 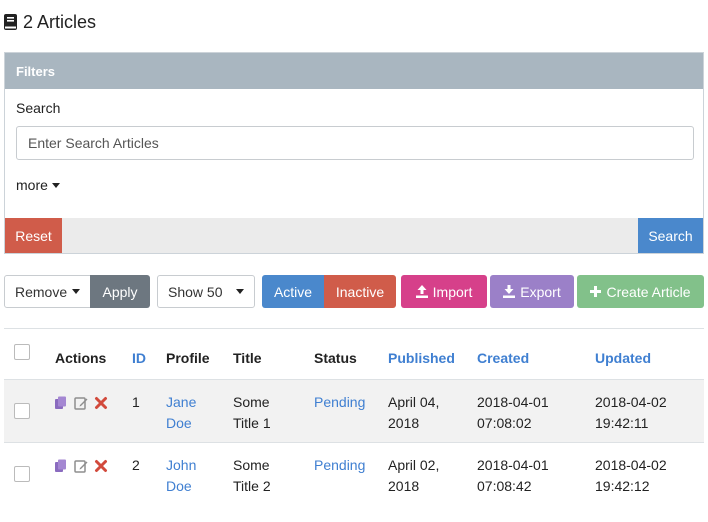 I want to click on more-label: more, so click(x=32, y=185).